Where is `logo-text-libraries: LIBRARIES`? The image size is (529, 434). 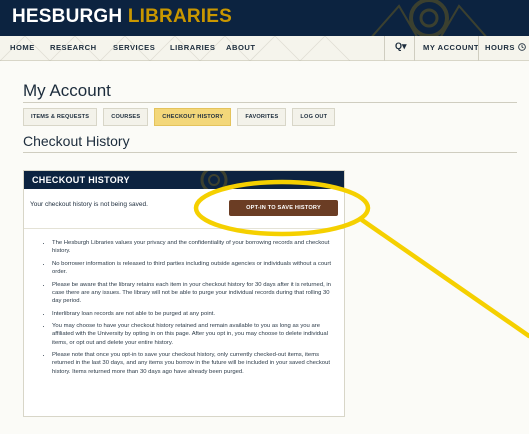 logo-text-libraries: LIBRARIES is located at coordinates (180, 16).